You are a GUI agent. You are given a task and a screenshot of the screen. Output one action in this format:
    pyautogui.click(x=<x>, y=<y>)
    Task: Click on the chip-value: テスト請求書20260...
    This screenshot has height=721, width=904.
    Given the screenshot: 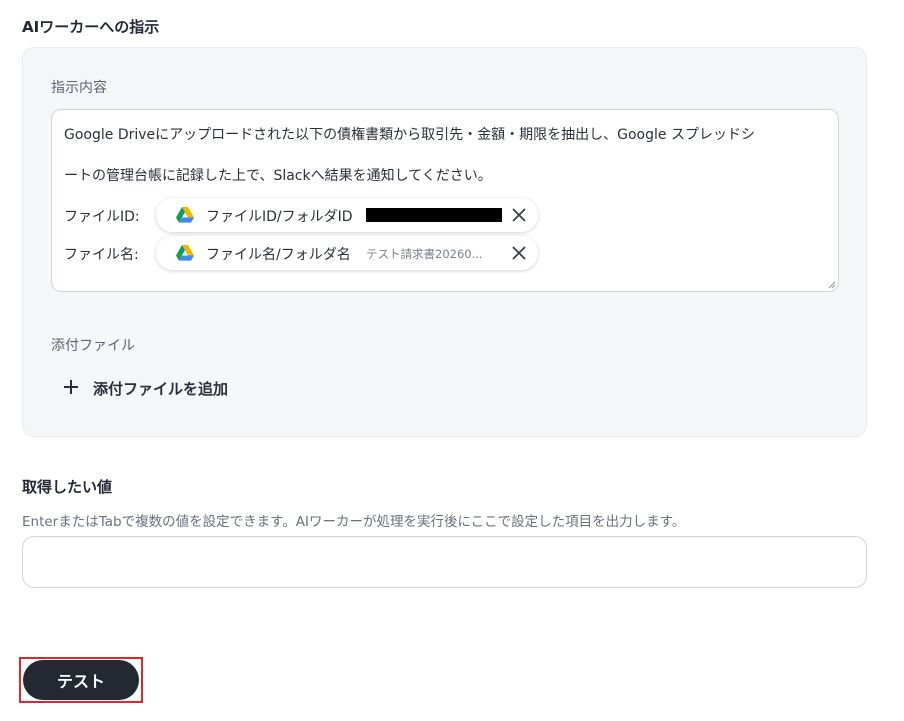 What is the action you would take?
    pyautogui.click(x=424, y=254)
    